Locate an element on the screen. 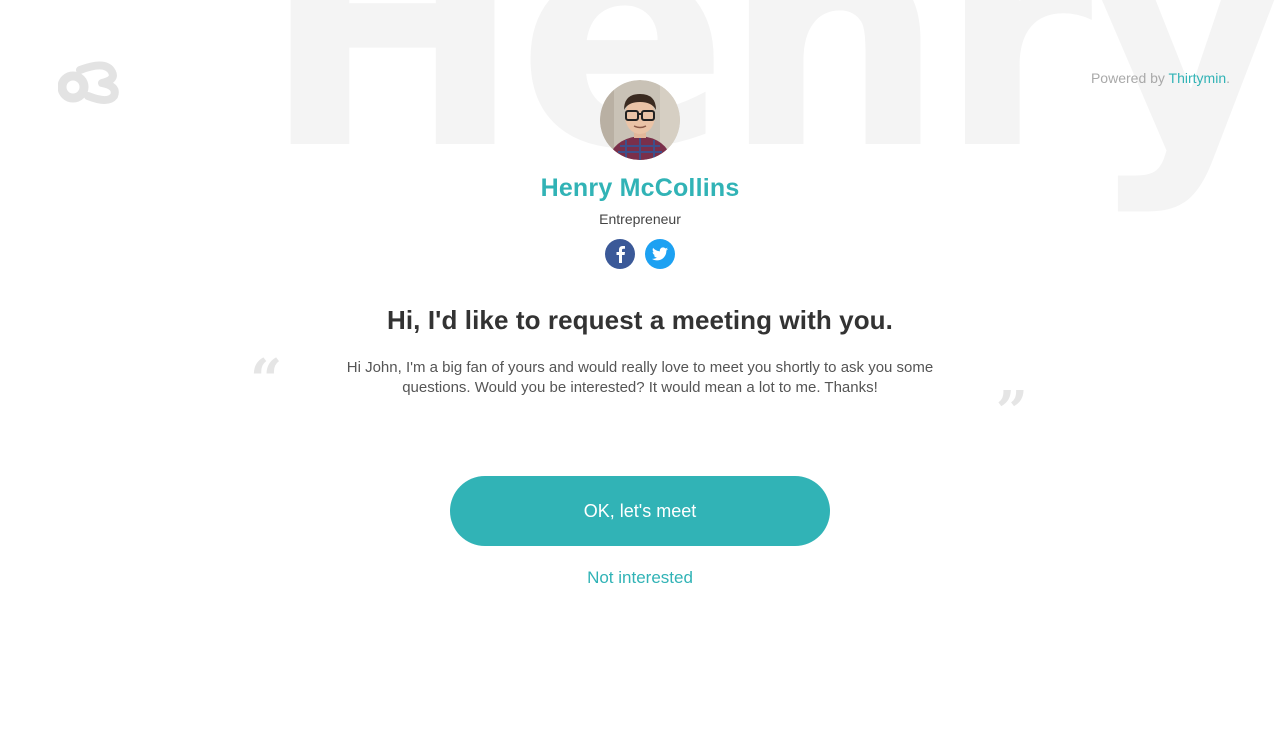 This screenshot has height=740, width=1280. close-quote-icon: ” is located at coordinates (1011, 412).